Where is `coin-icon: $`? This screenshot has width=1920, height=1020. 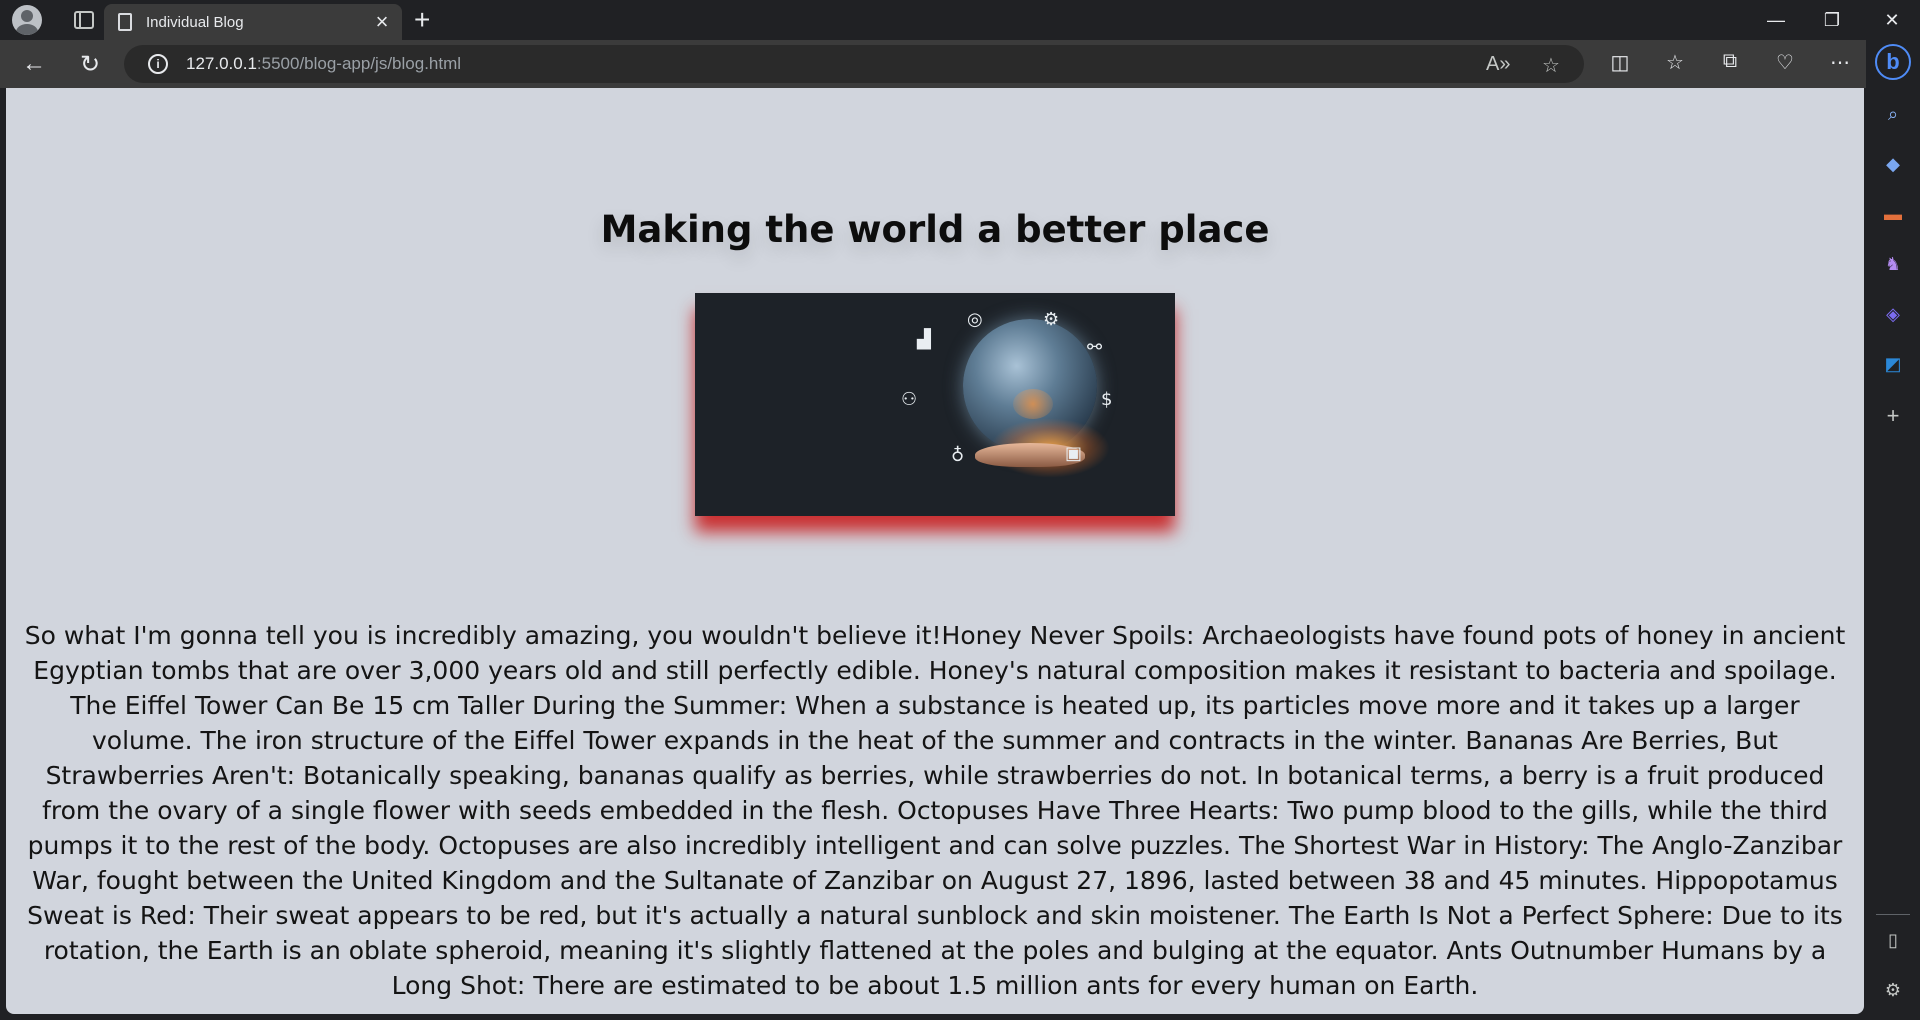 coin-icon: $ is located at coordinates (1107, 399).